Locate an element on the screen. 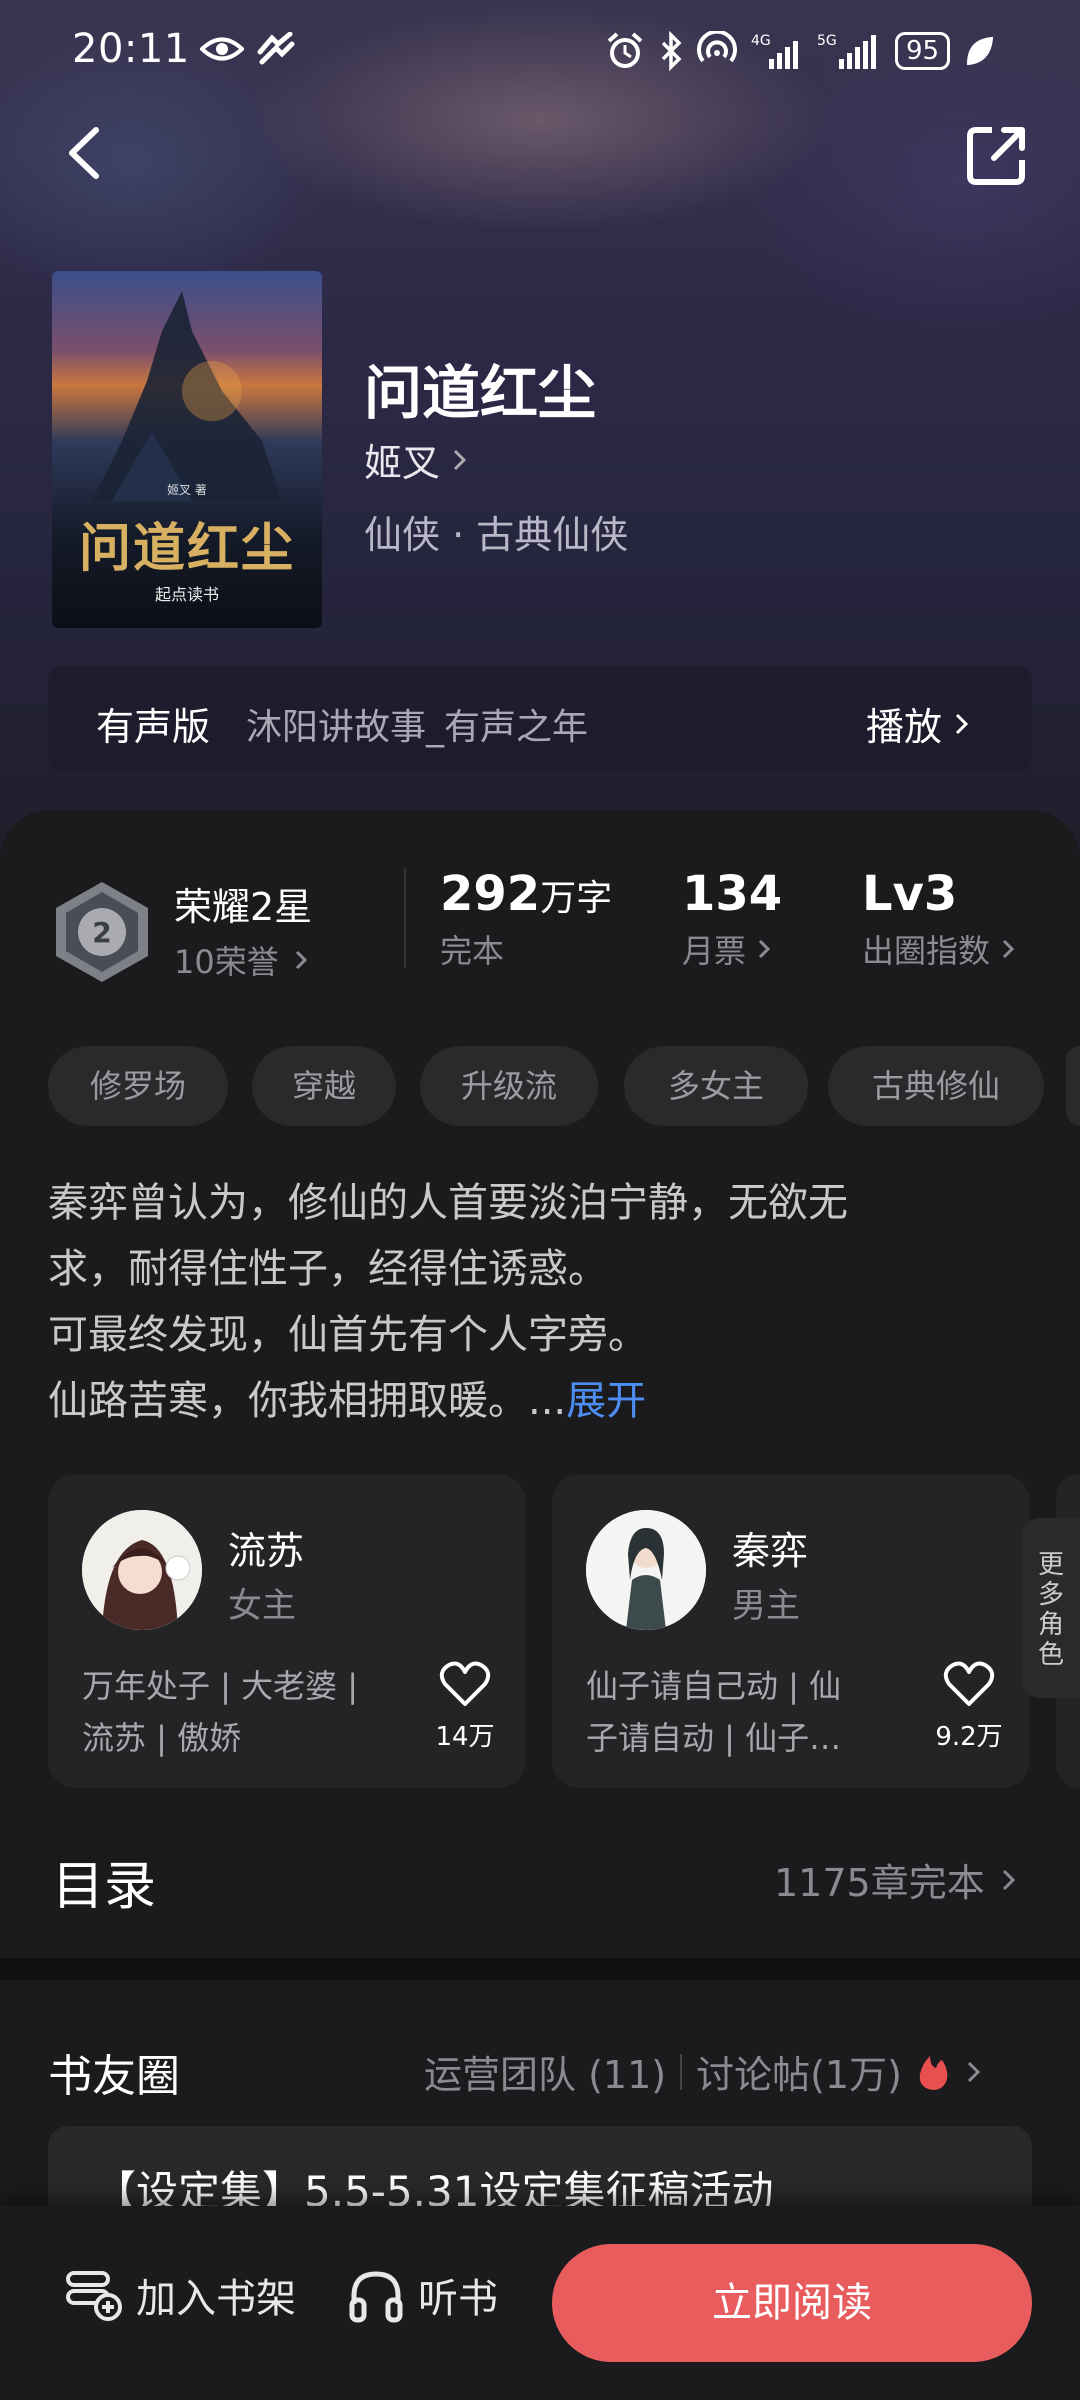 The image size is (1080, 2400). discussion-count: 讨论帖(1万) is located at coordinates (799, 2075).